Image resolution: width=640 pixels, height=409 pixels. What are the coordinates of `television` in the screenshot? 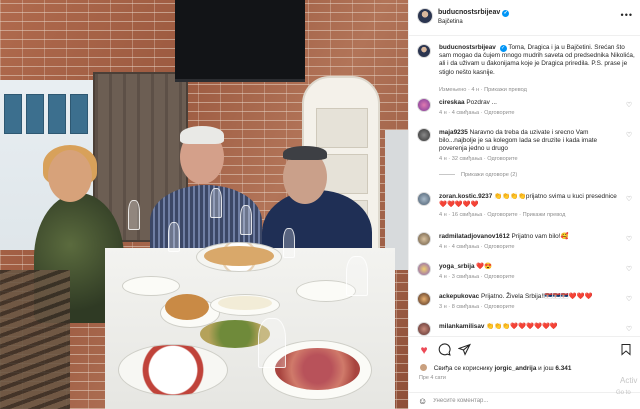 It's located at (240, 41).